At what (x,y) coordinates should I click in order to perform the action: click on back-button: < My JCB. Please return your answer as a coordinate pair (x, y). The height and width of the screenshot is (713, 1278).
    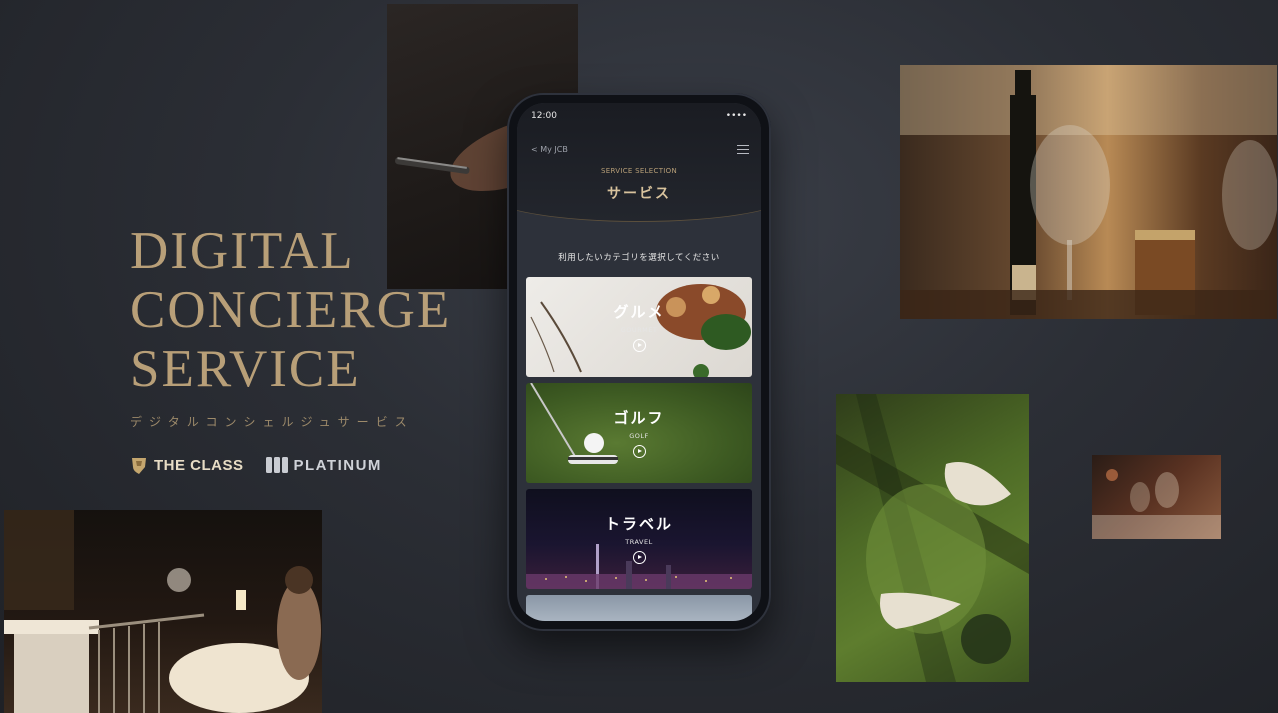
    Looking at the image, I should click on (549, 149).